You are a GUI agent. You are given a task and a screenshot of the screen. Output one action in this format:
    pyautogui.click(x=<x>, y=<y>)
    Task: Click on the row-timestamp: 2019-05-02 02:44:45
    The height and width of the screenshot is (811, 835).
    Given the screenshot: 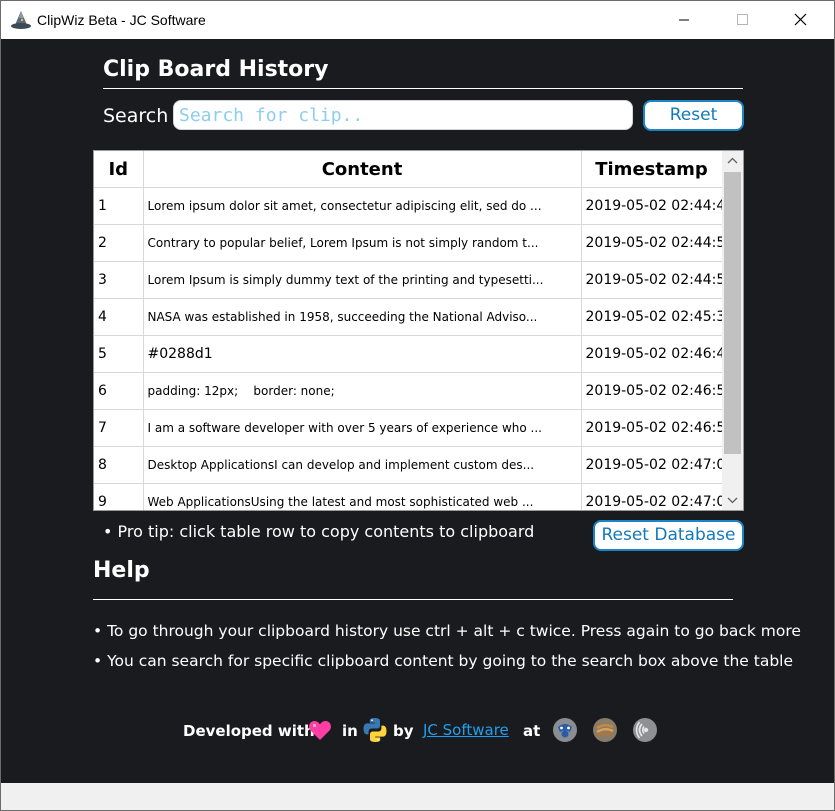 What is the action you would take?
    pyautogui.click(x=652, y=206)
    